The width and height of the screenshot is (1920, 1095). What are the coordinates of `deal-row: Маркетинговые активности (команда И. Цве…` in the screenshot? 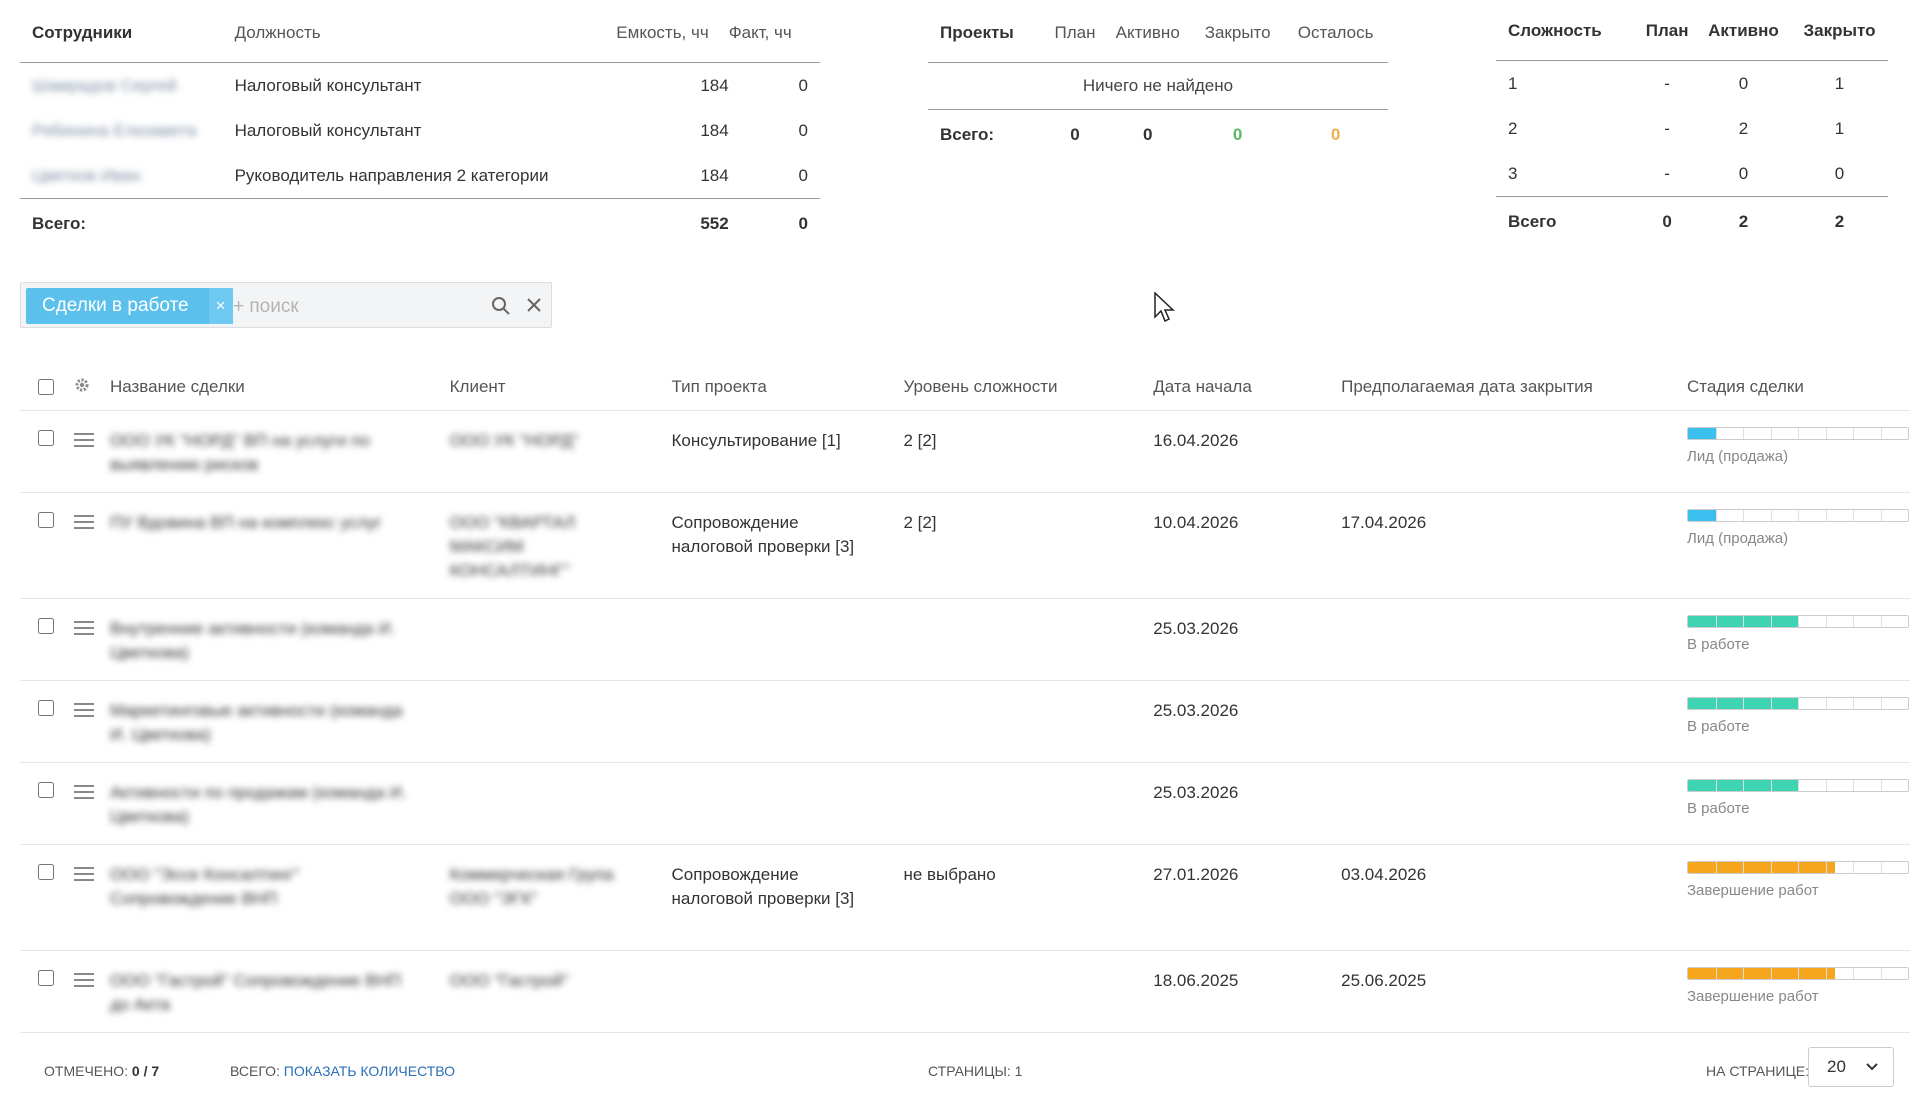 It's located at (965, 721).